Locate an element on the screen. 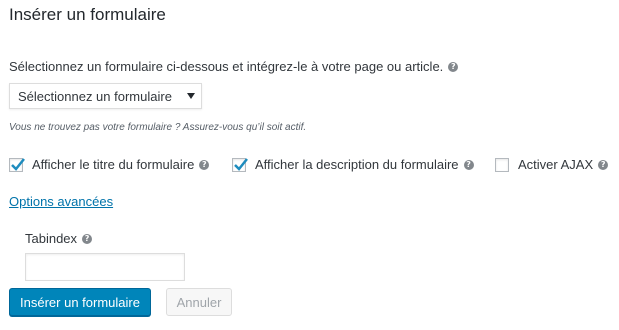  insert-form-button: Insérer un formulaire is located at coordinates (80, 302).